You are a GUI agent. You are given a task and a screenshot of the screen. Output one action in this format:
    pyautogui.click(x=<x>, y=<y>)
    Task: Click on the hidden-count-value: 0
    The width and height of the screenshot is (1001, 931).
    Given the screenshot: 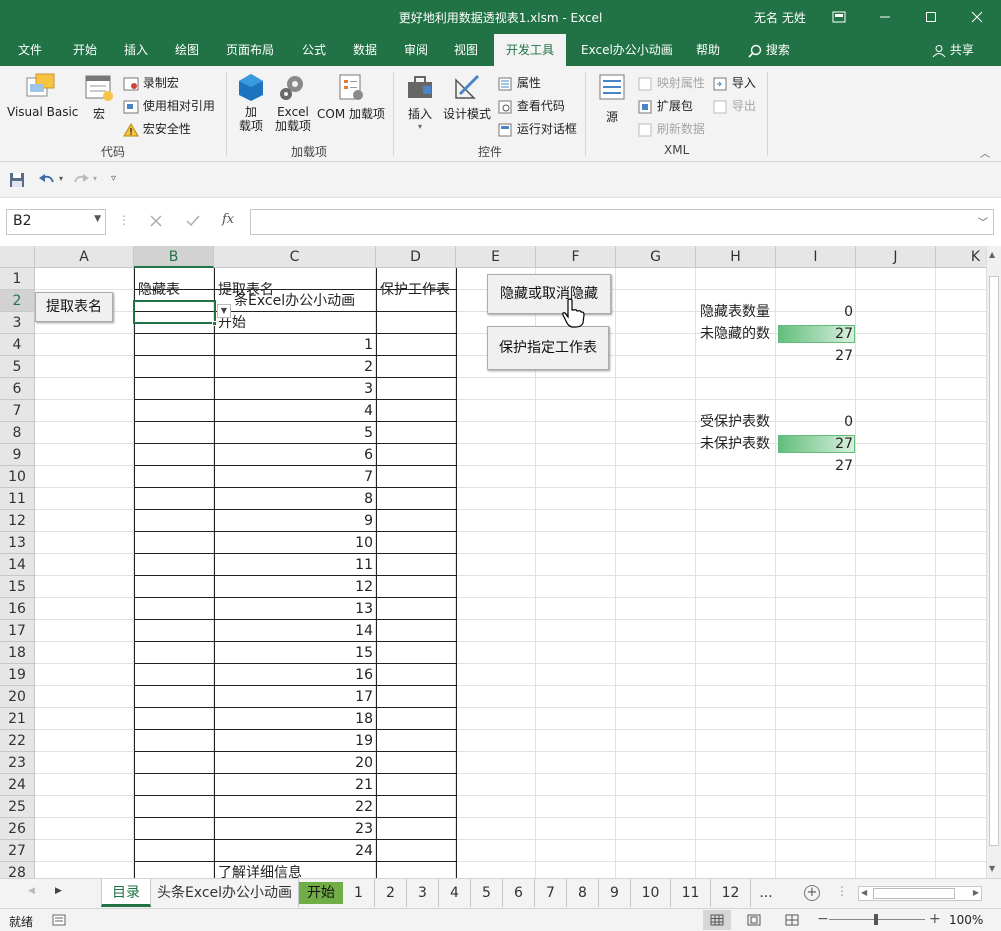 What is the action you would take?
    pyautogui.click(x=816, y=312)
    